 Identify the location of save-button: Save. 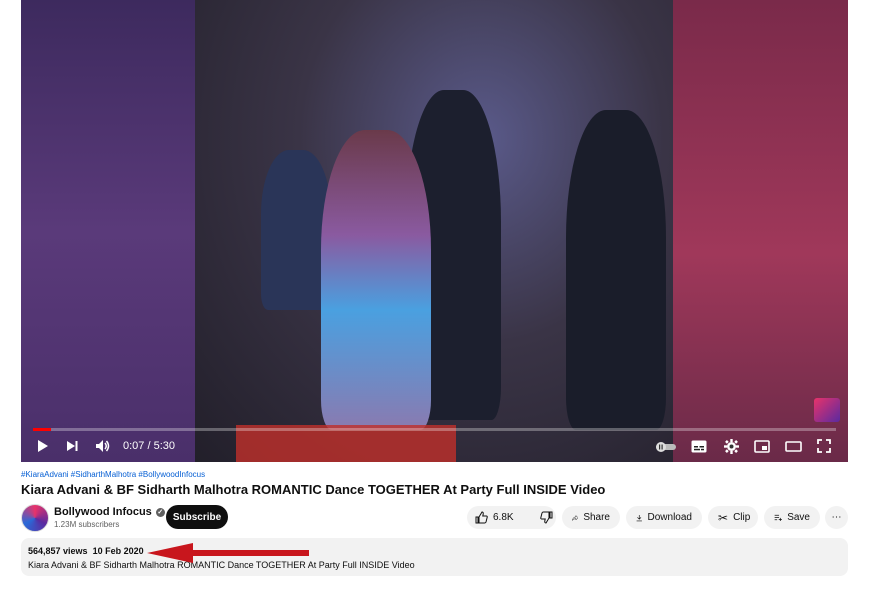
(792, 517).